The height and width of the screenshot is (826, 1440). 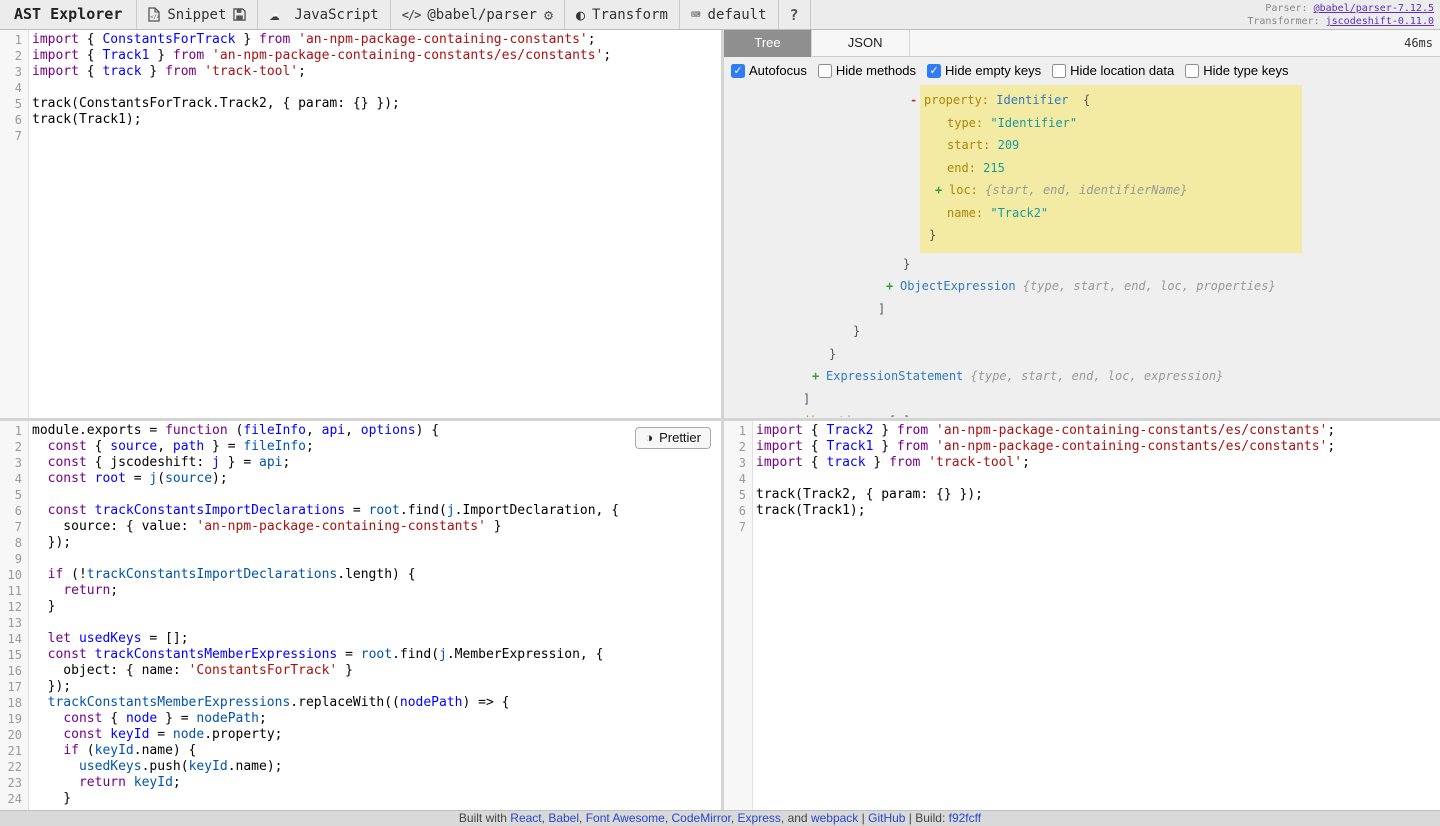 I want to click on tree-token: 215, so click(x=994, y=167).